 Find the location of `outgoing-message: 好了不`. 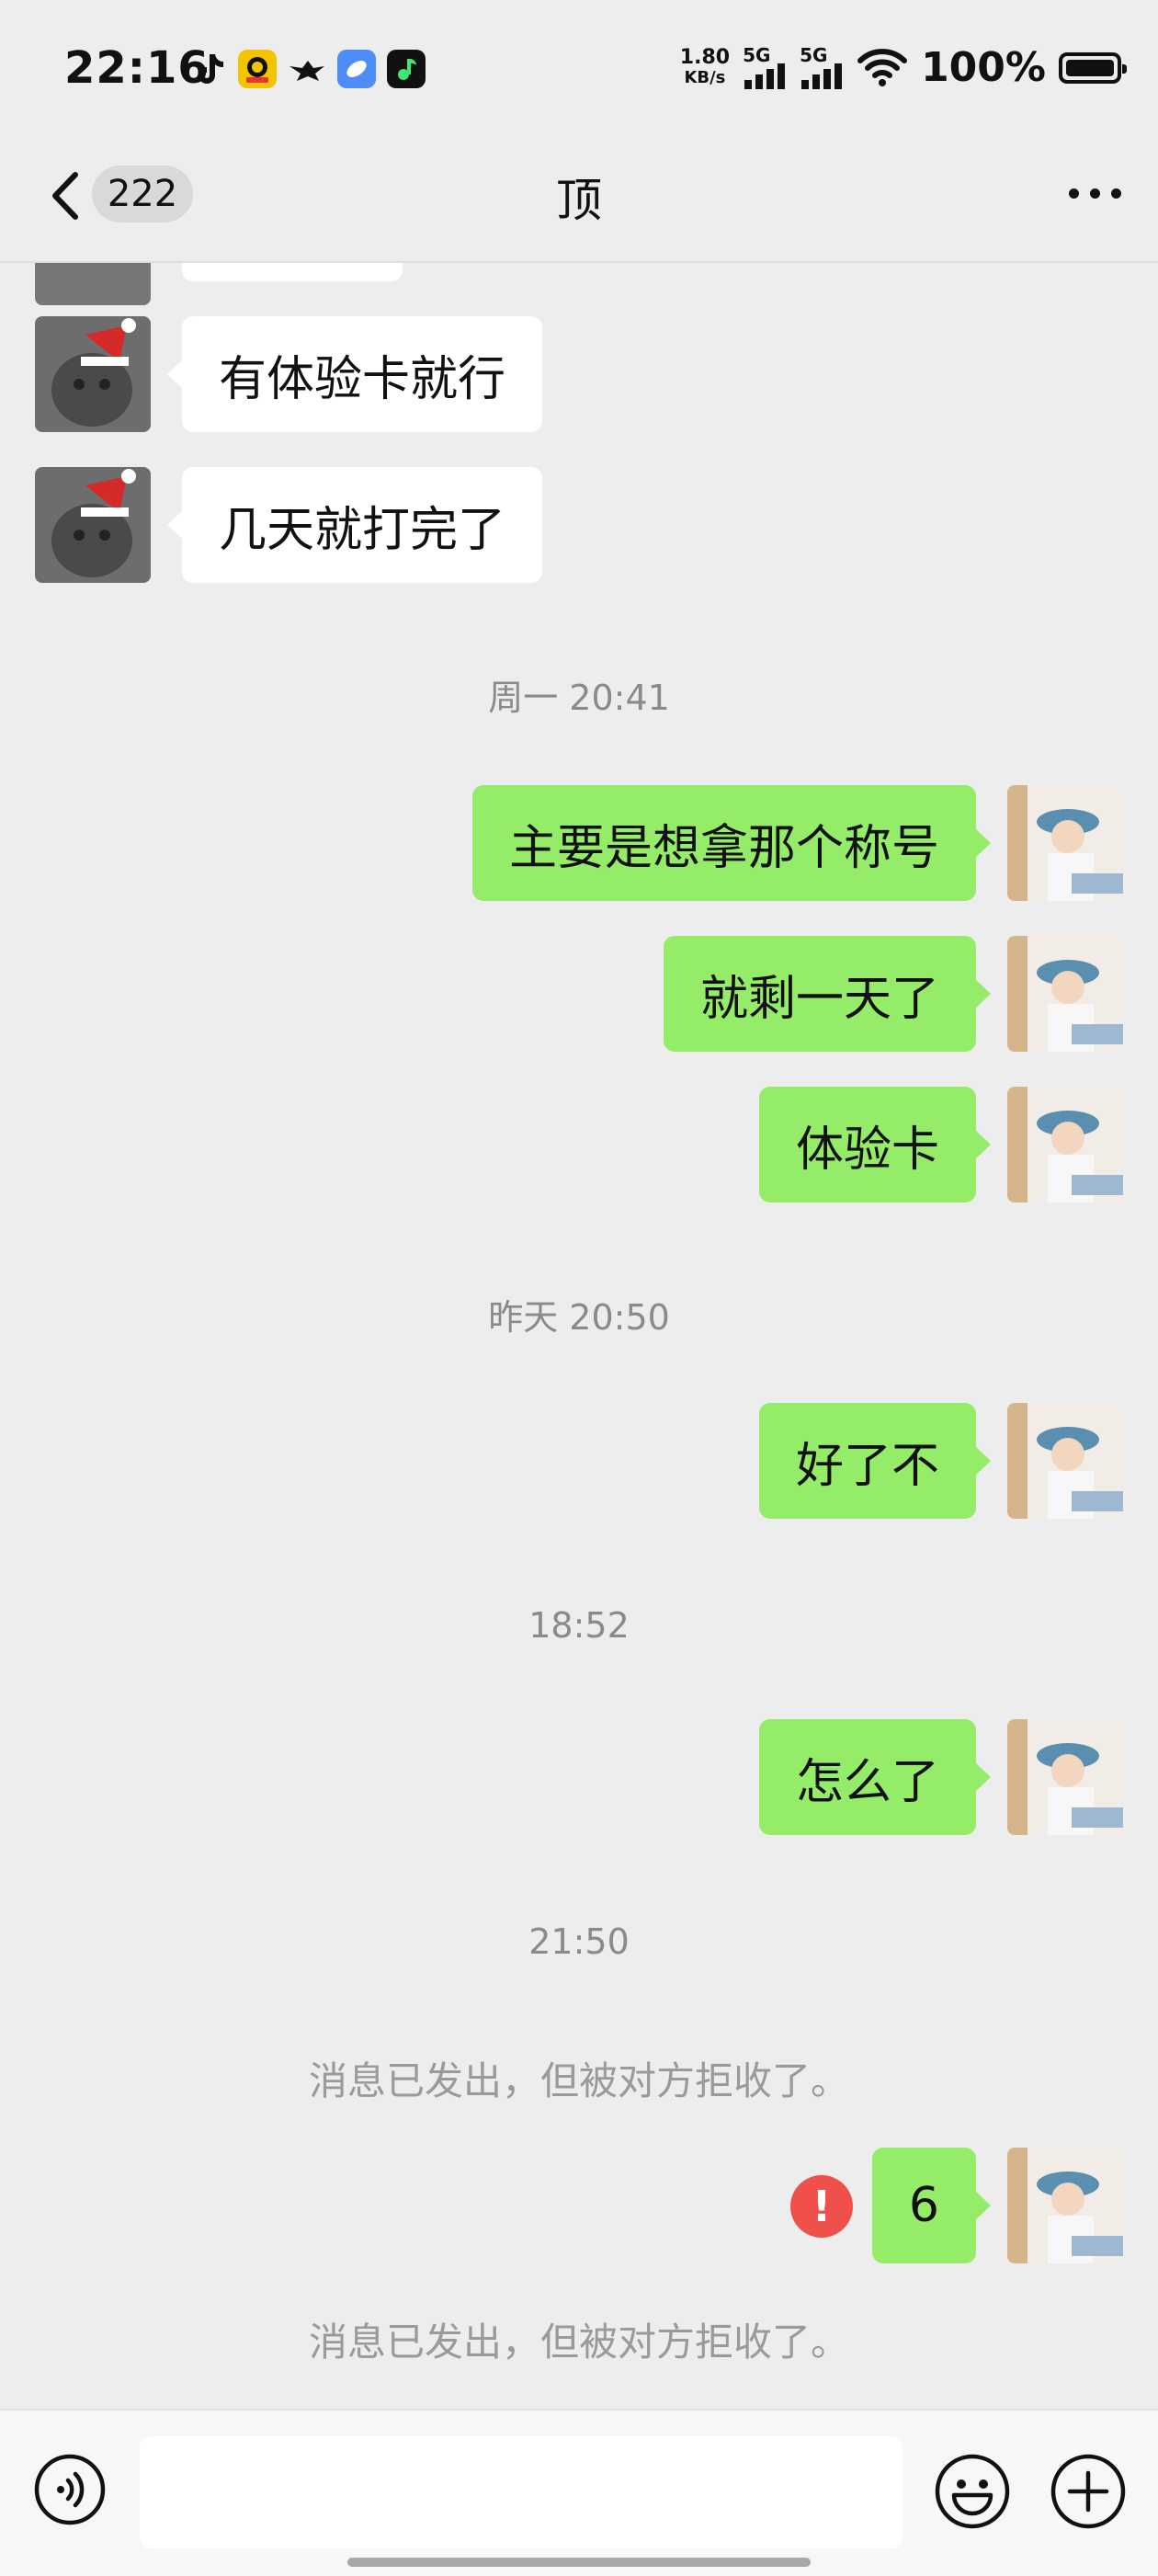

outgoing-message: 好了不 is located at coordinates (875, 1461).